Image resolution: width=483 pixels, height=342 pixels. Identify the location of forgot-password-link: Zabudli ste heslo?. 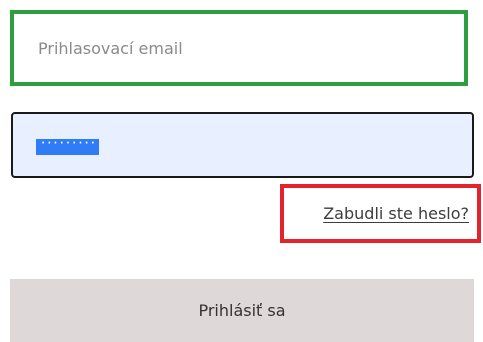
(396, 213).